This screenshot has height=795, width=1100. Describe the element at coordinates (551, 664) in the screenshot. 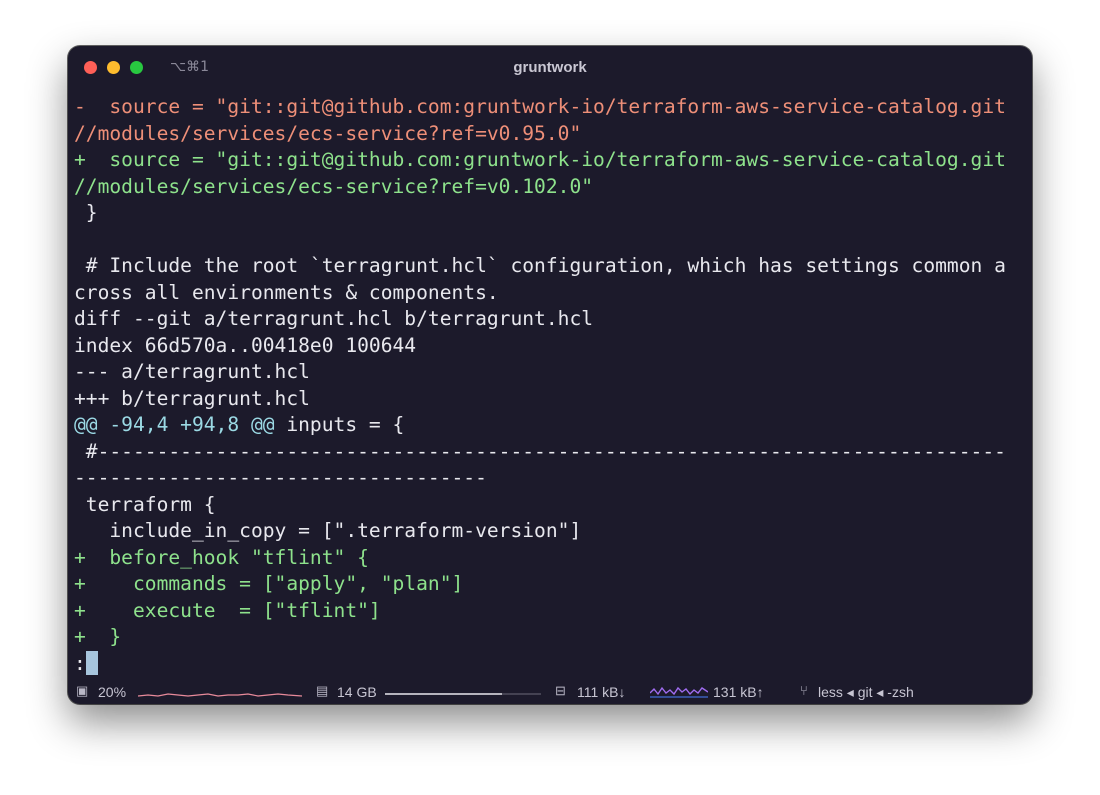

I see `pager-prompt-line: :` at that location.